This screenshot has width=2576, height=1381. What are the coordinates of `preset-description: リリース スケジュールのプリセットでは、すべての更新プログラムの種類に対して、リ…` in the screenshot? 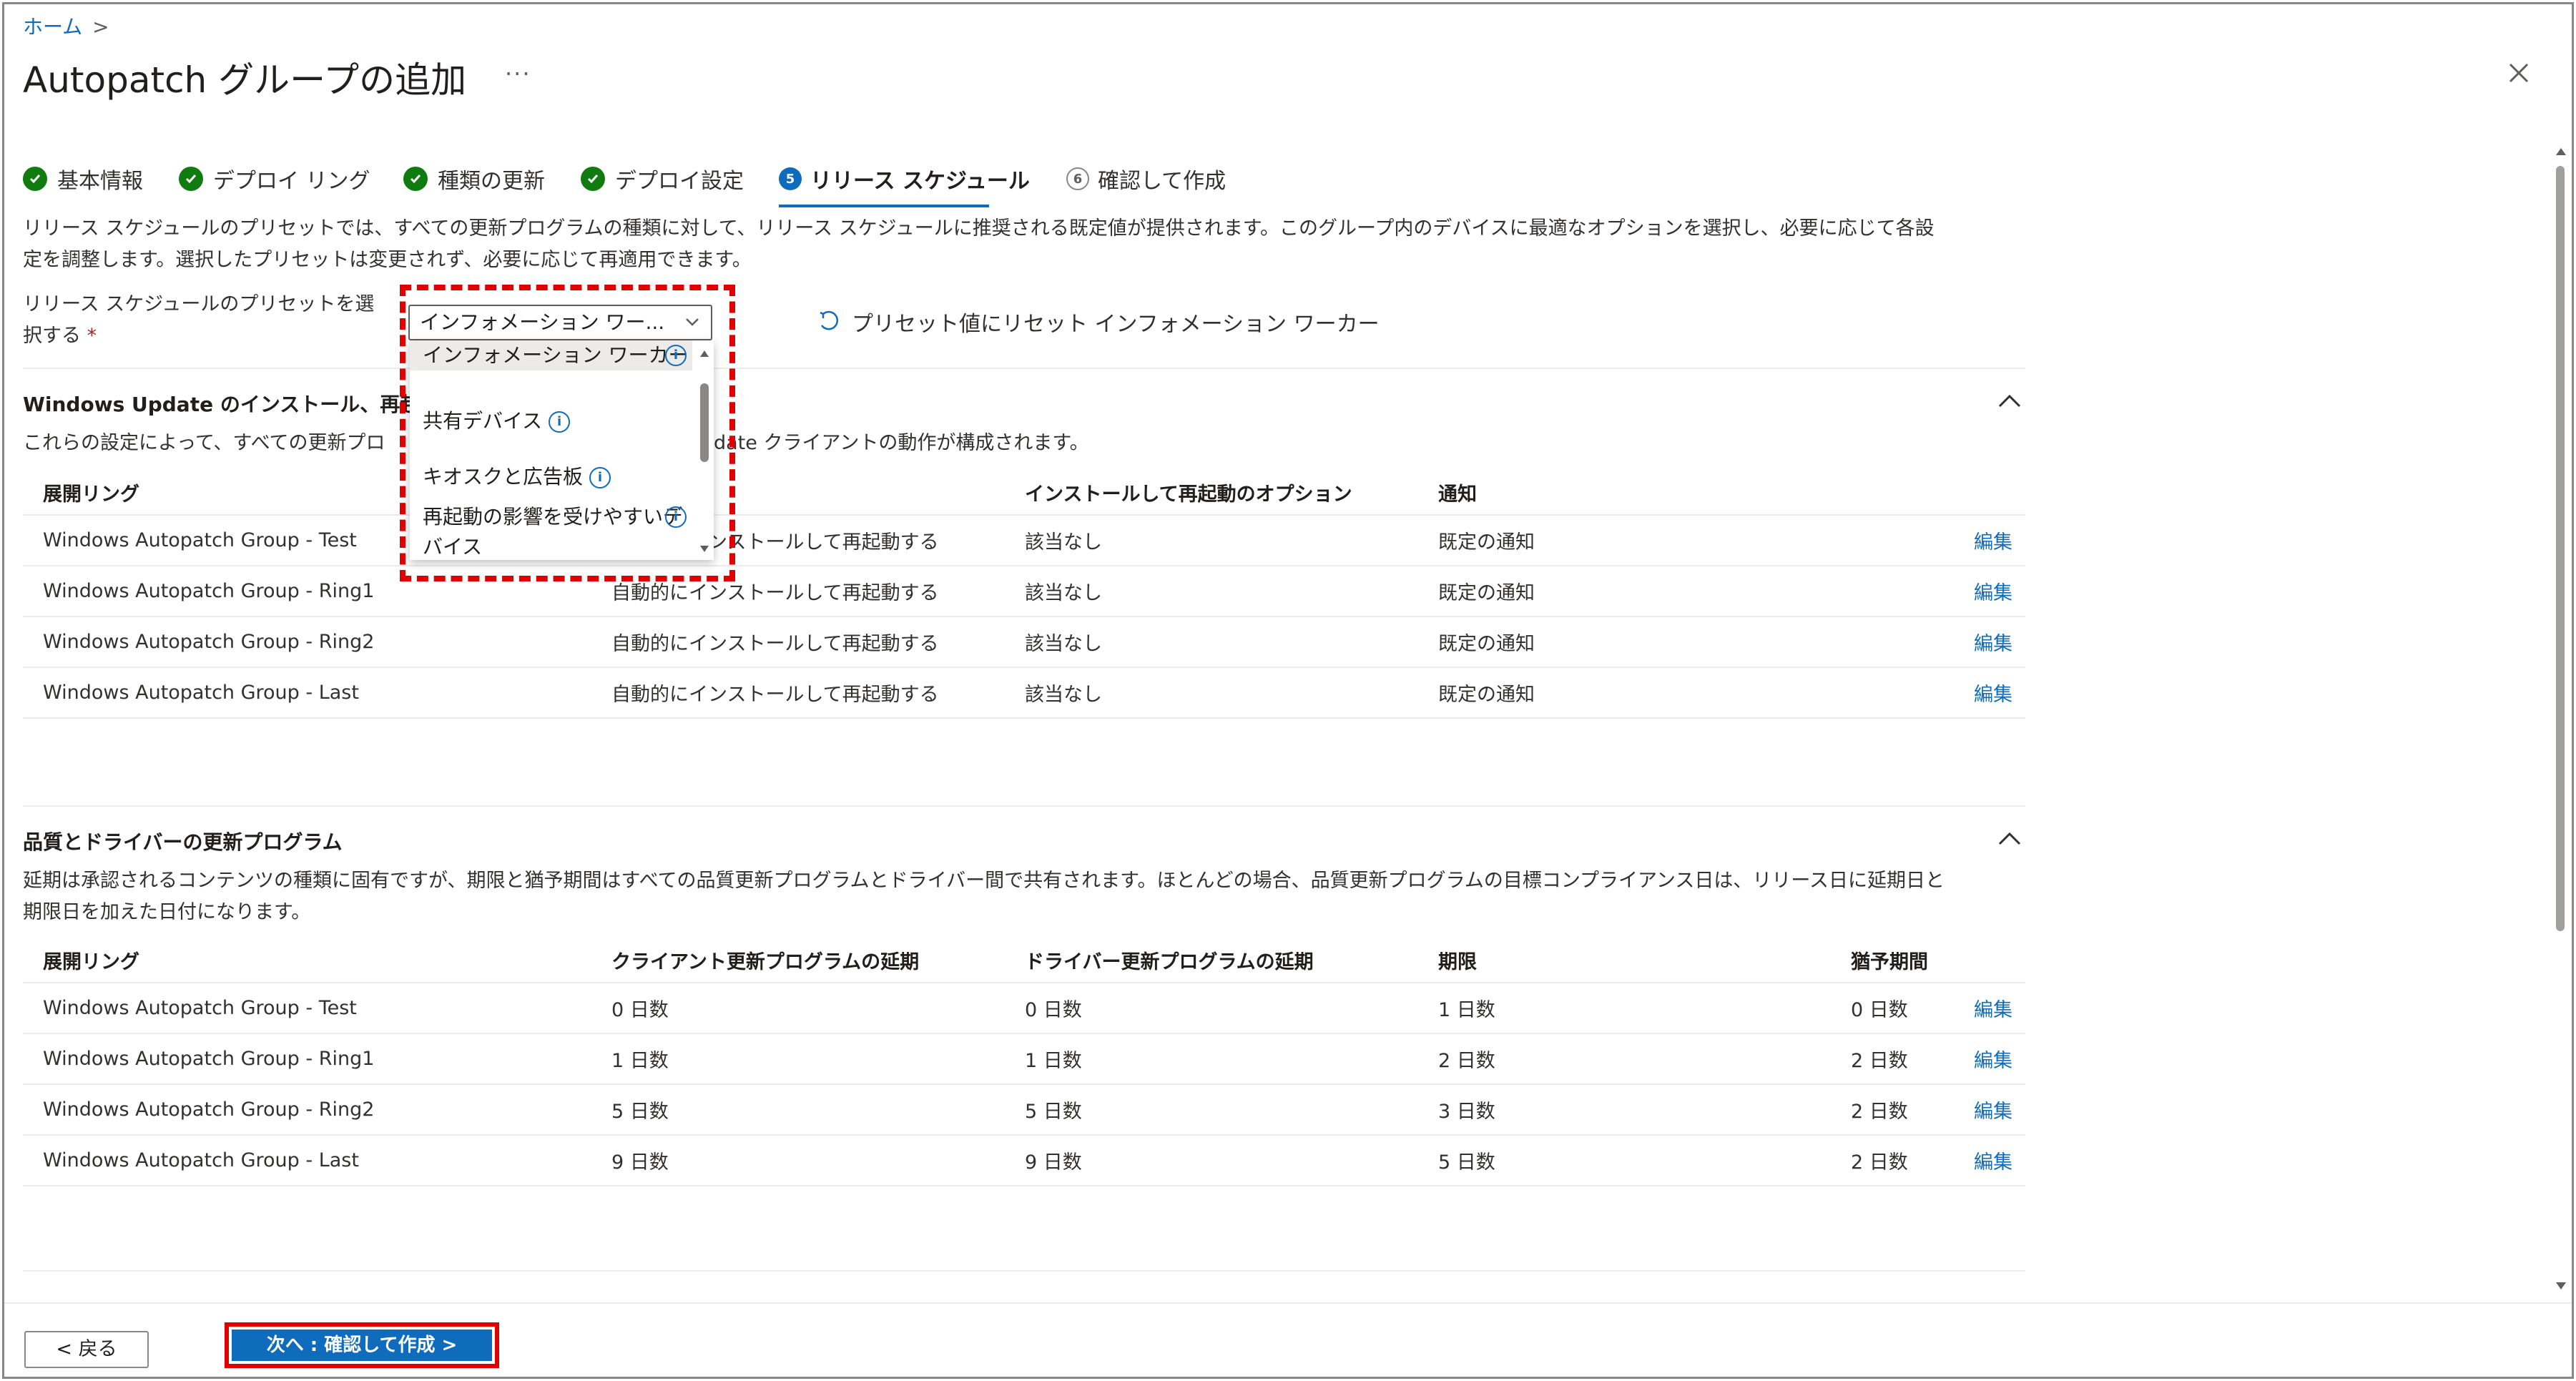 It's located at (979, 244).